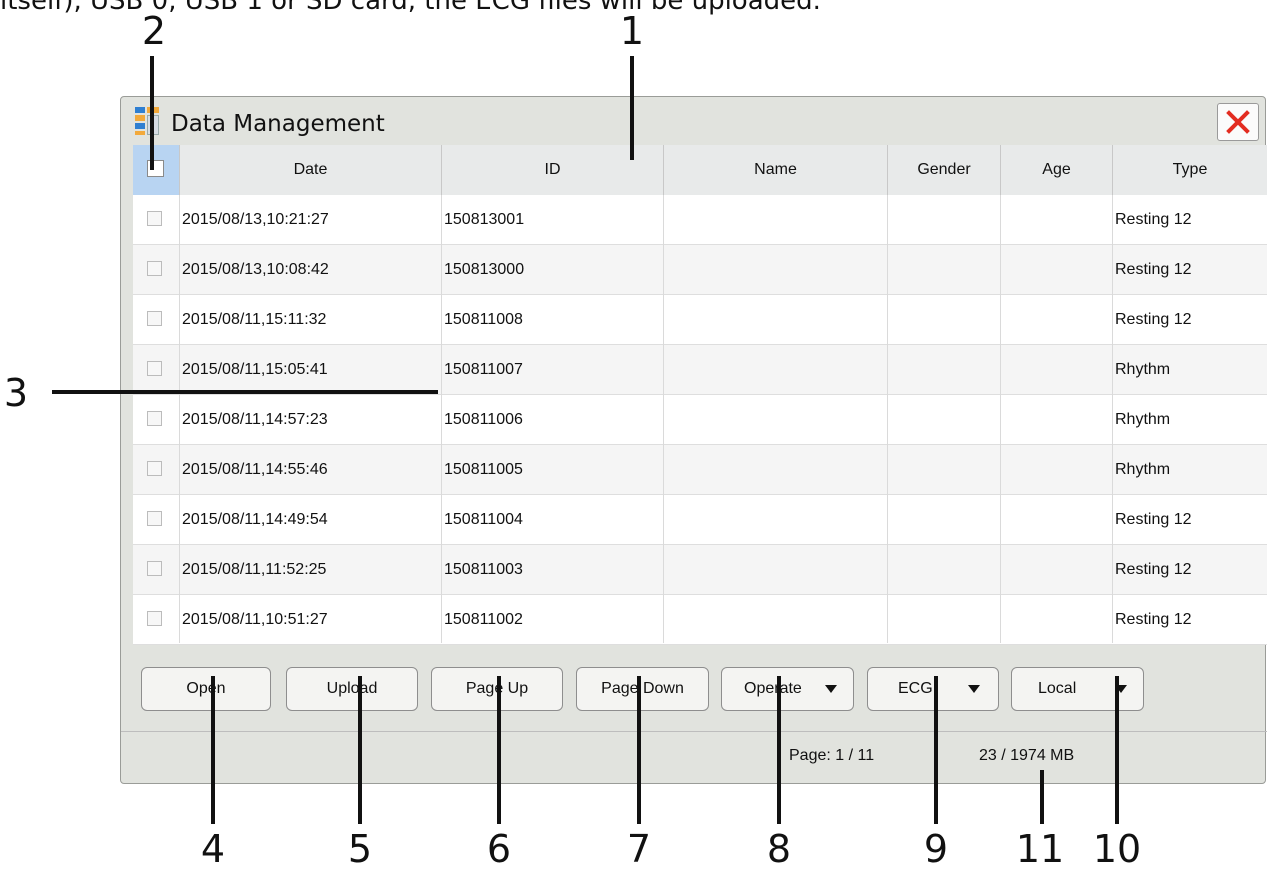 This screenshot has height=874, width=1267. I want to click on table-row: 2015/08/11,14:55:46 150811005 Rhythm, so click(700, 470).